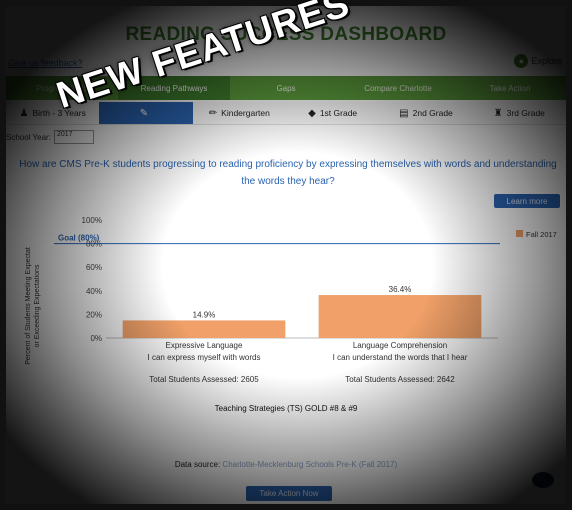 Image resolution: width=572 pixels, height=510 pixels. I want to click on student-icon: ♜, so click(498, 113).